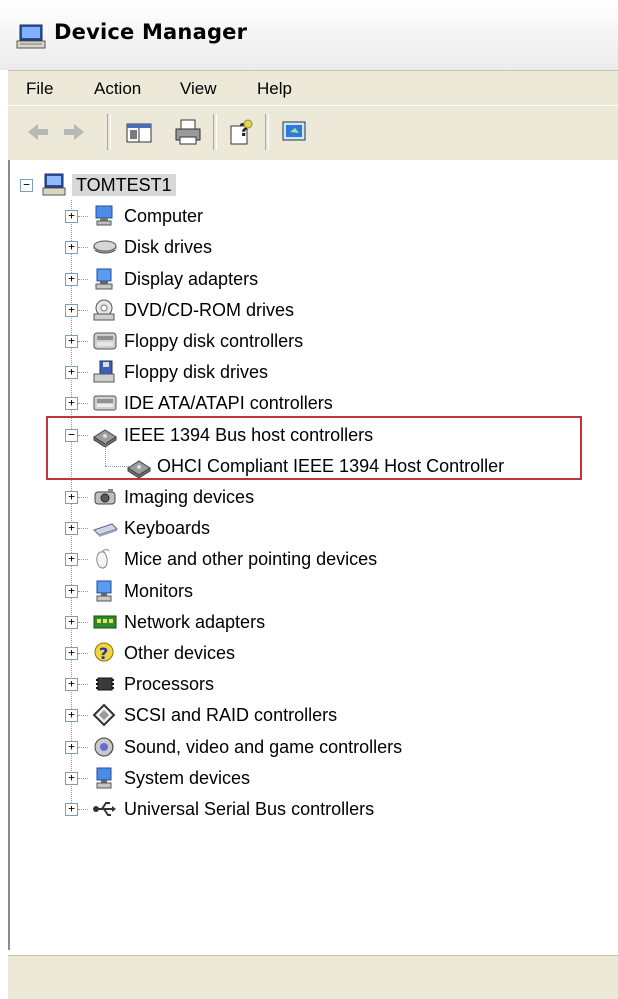 The height and width of the screenshot is (999, 618). I want to click on mouse-icon, so click(105, 559).